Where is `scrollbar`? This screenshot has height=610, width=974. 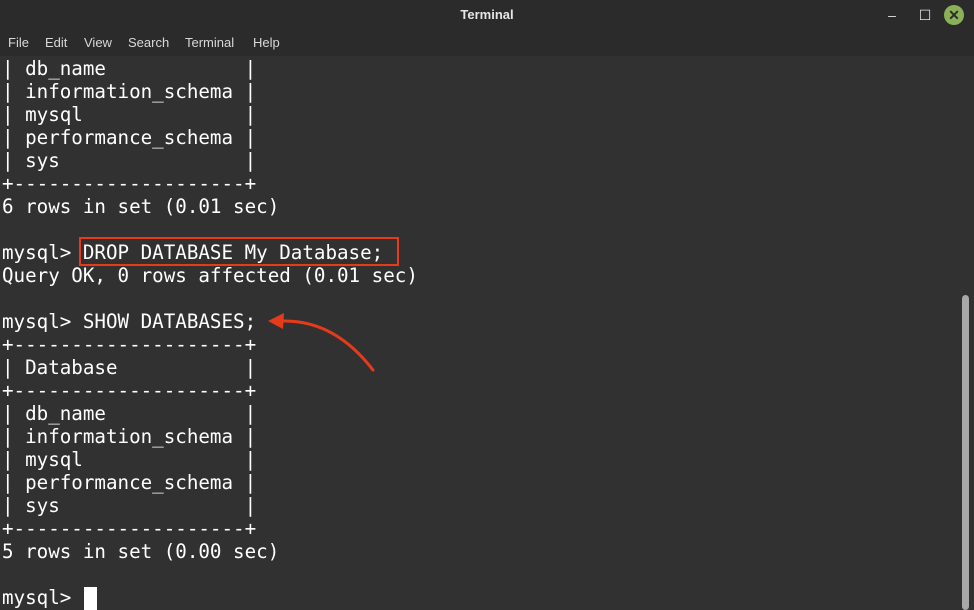 scrollbar is located at coordinates (965, 452).